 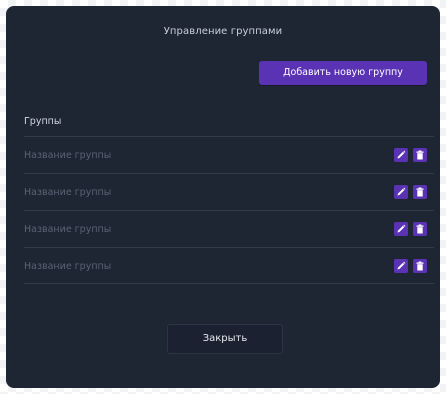 What do you see at coordinates (343, 73) in the screenshot?
I see `add-group-button: Добавить новую группу` at bounding box center [343, 73].